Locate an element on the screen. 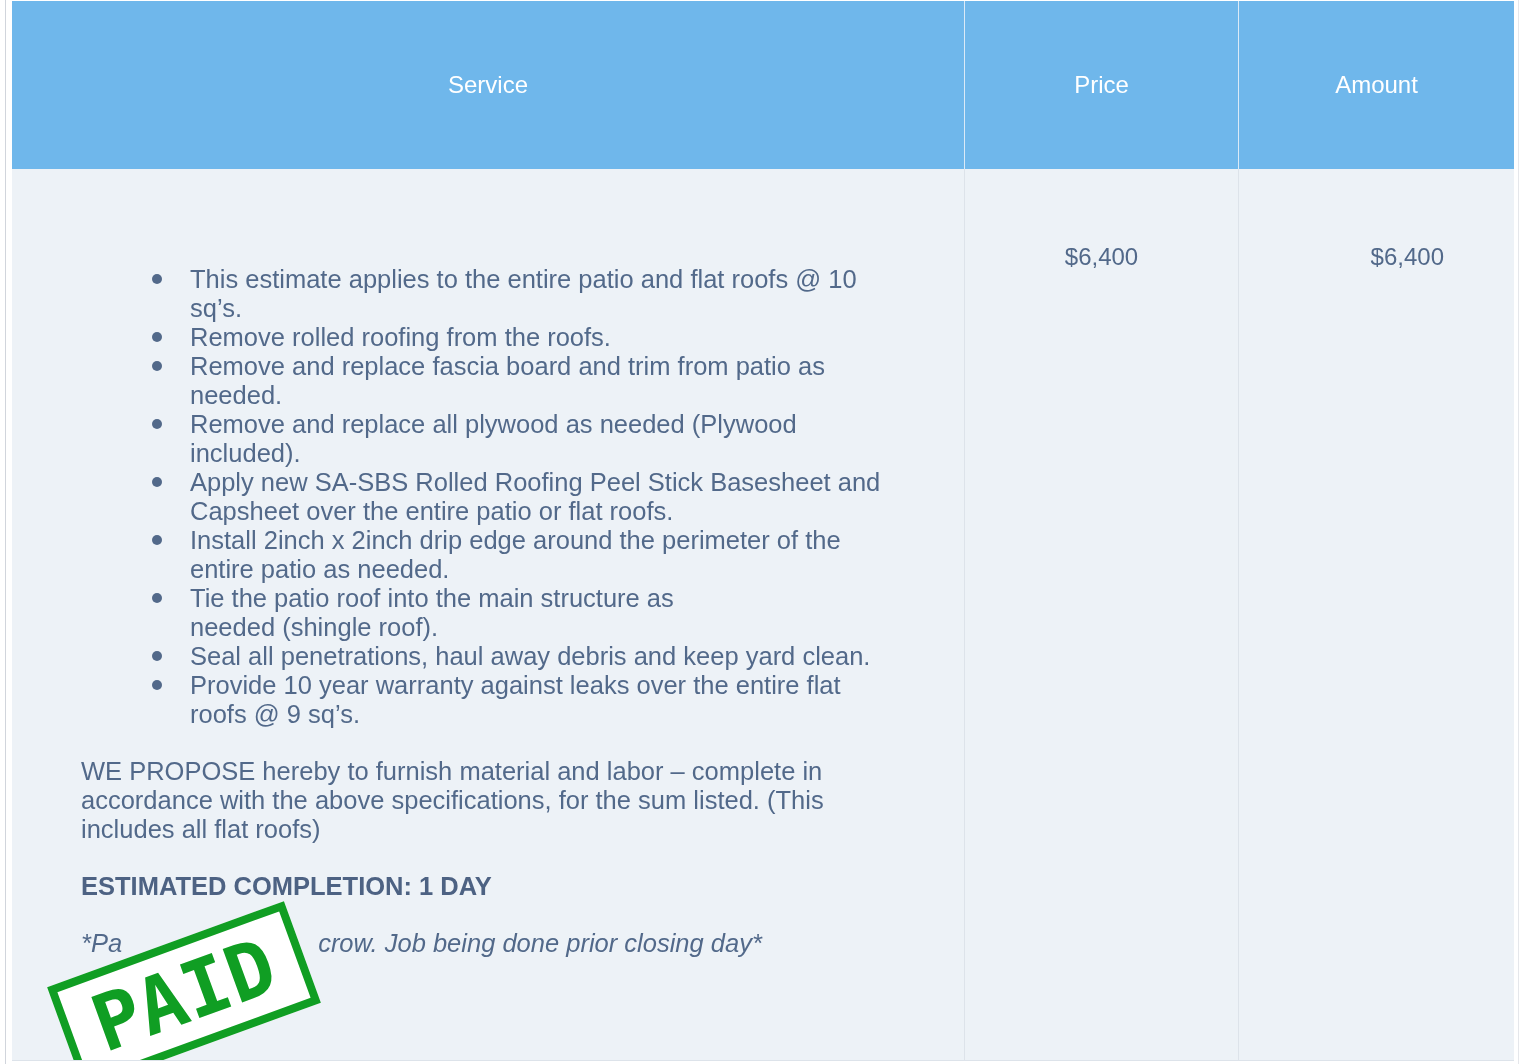 This screenshot has height=1064, width=1523. list-item-text: Install 2inch x 2inch drip edge around the perimeter of the entire patio as needed. is located at coordinates (516, 555).